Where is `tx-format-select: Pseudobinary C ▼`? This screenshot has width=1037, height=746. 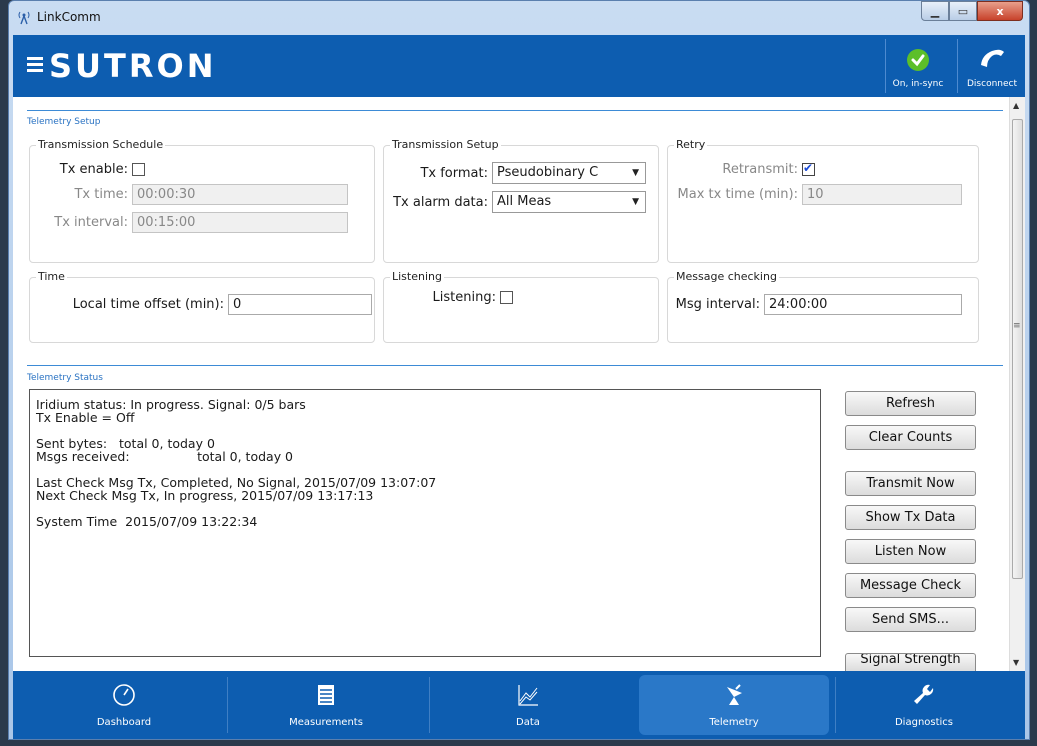
tx-format-select: Pseudobinary C ▼ is located at coordinates (569, 173).